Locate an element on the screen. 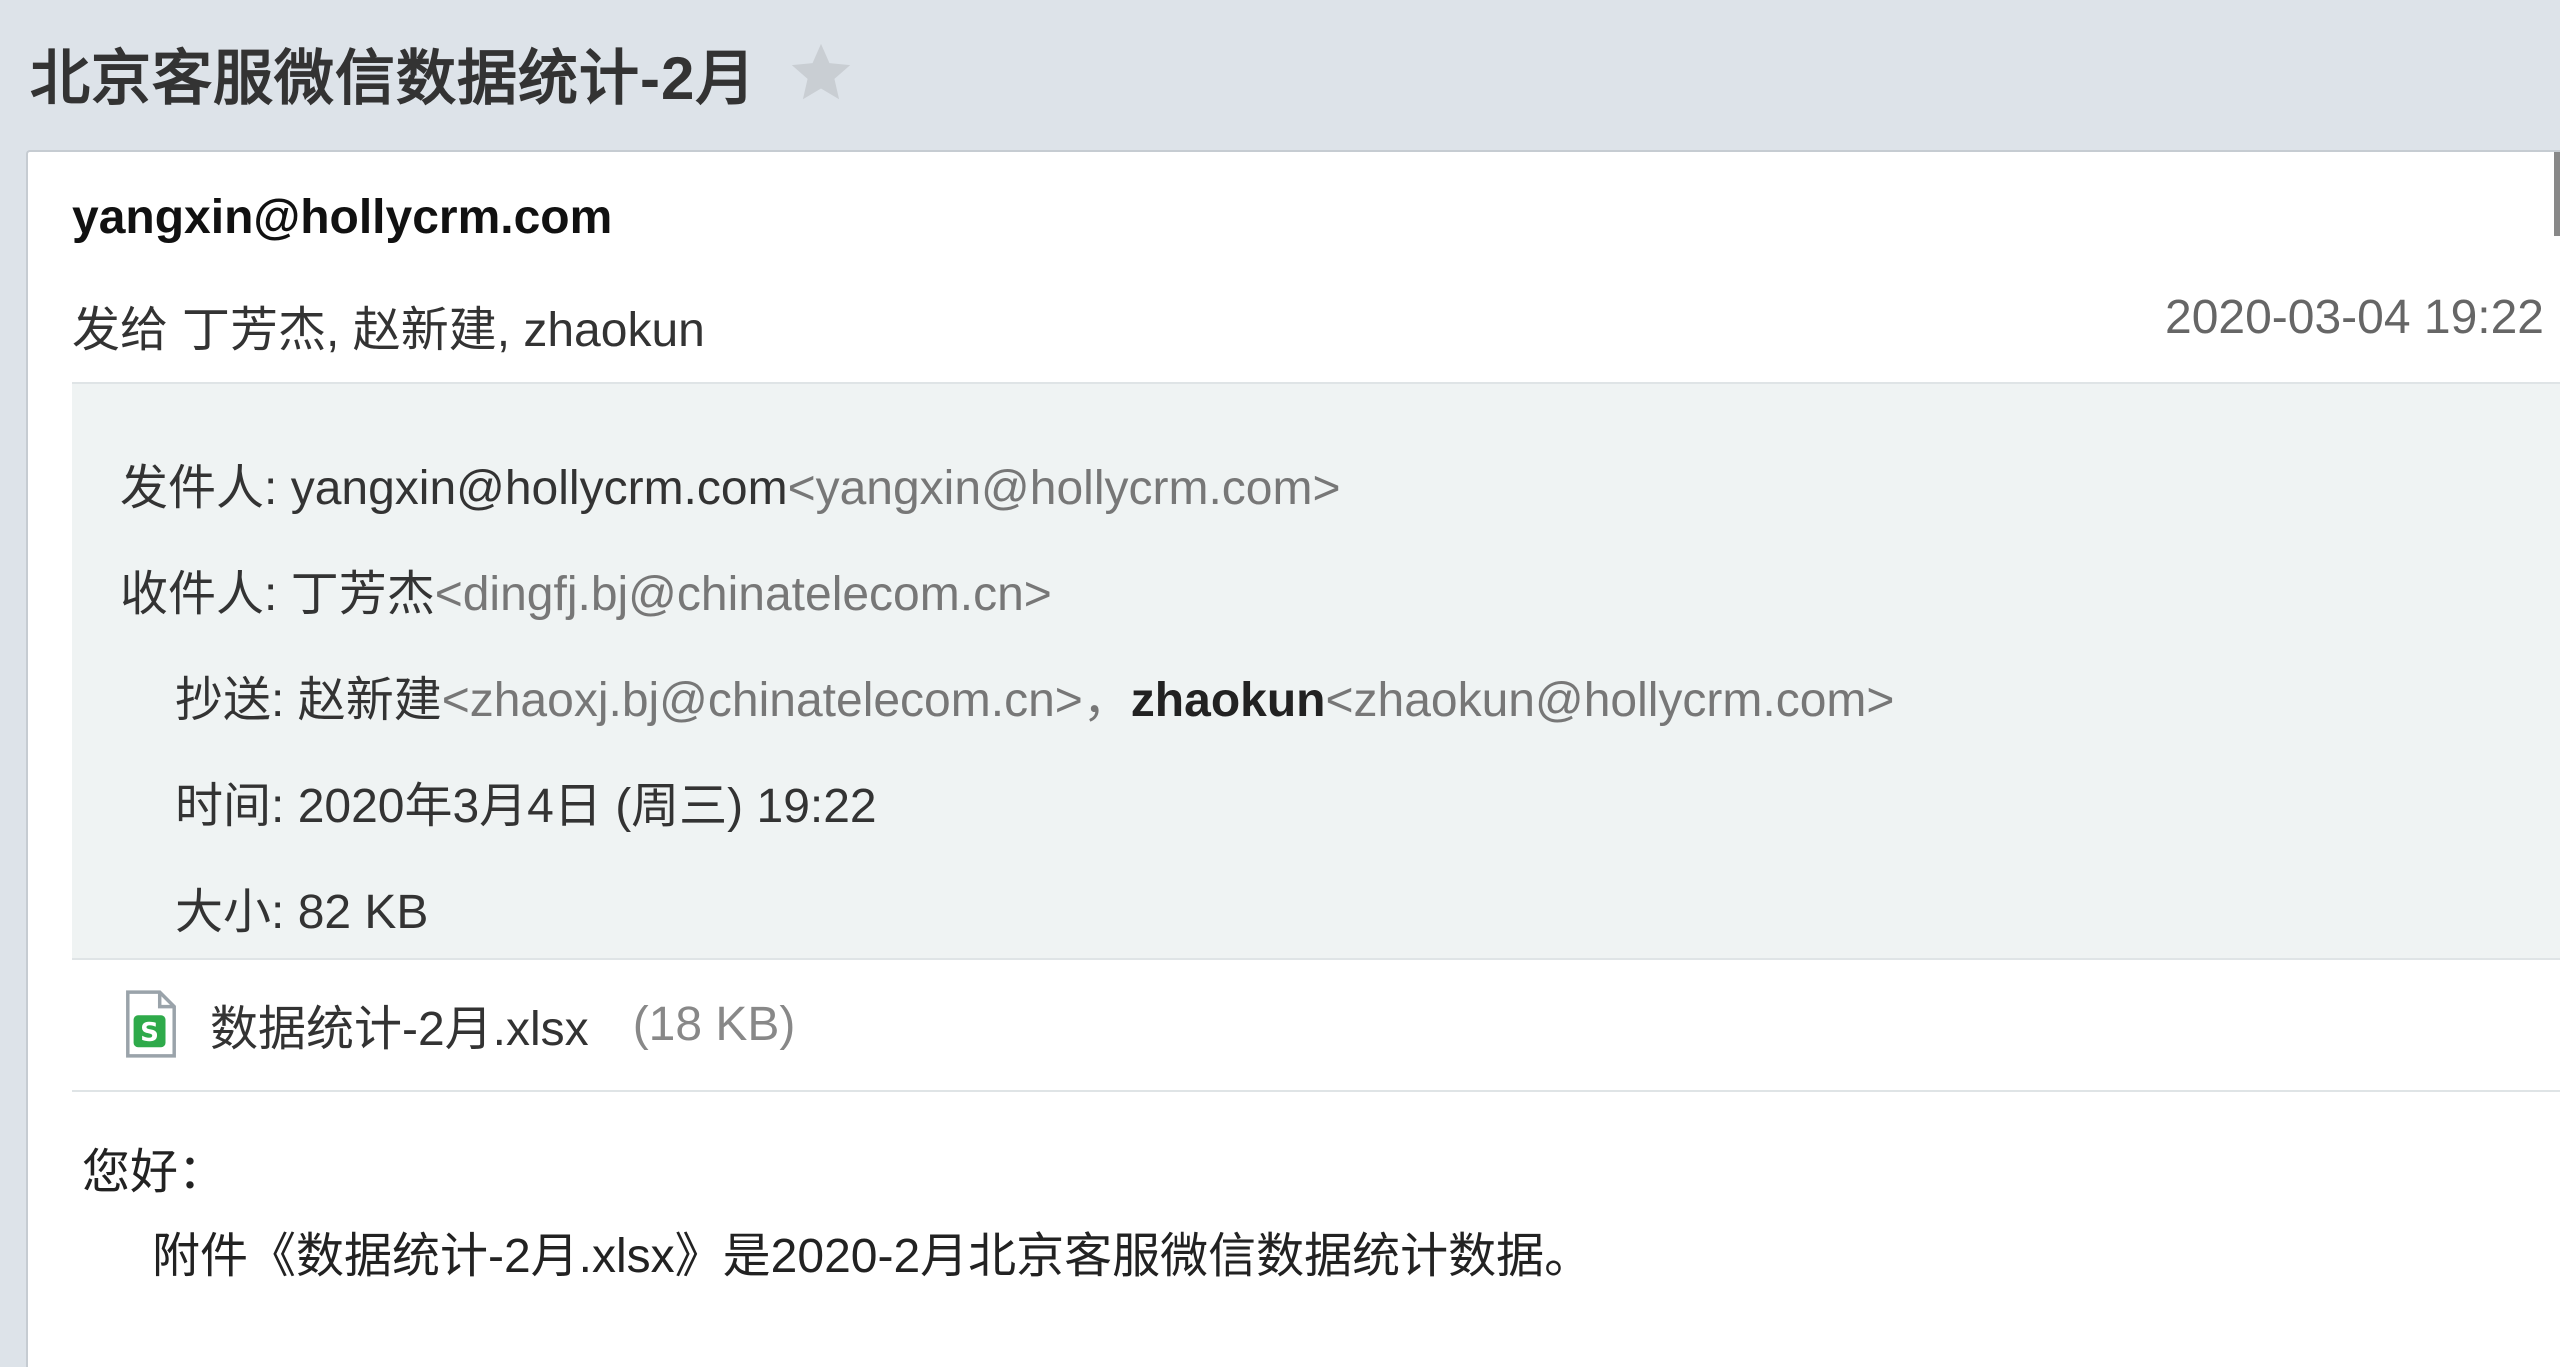 The image size is (2560, 1367). size-label: 大小: is located at coordinates (230, 912).